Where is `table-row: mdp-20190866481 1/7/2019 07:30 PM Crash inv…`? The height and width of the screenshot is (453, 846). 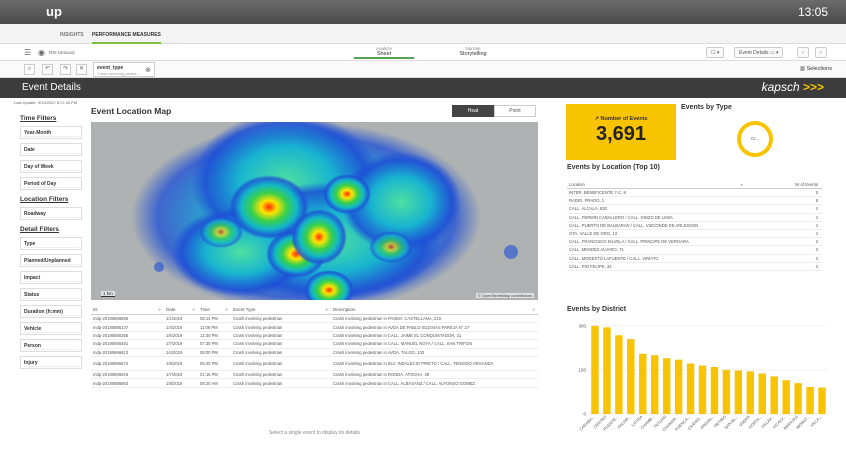
table-row: mdp-20190866481 1/7/2019 07:30 PM Crash inv… is located at coordinates (314, 344).